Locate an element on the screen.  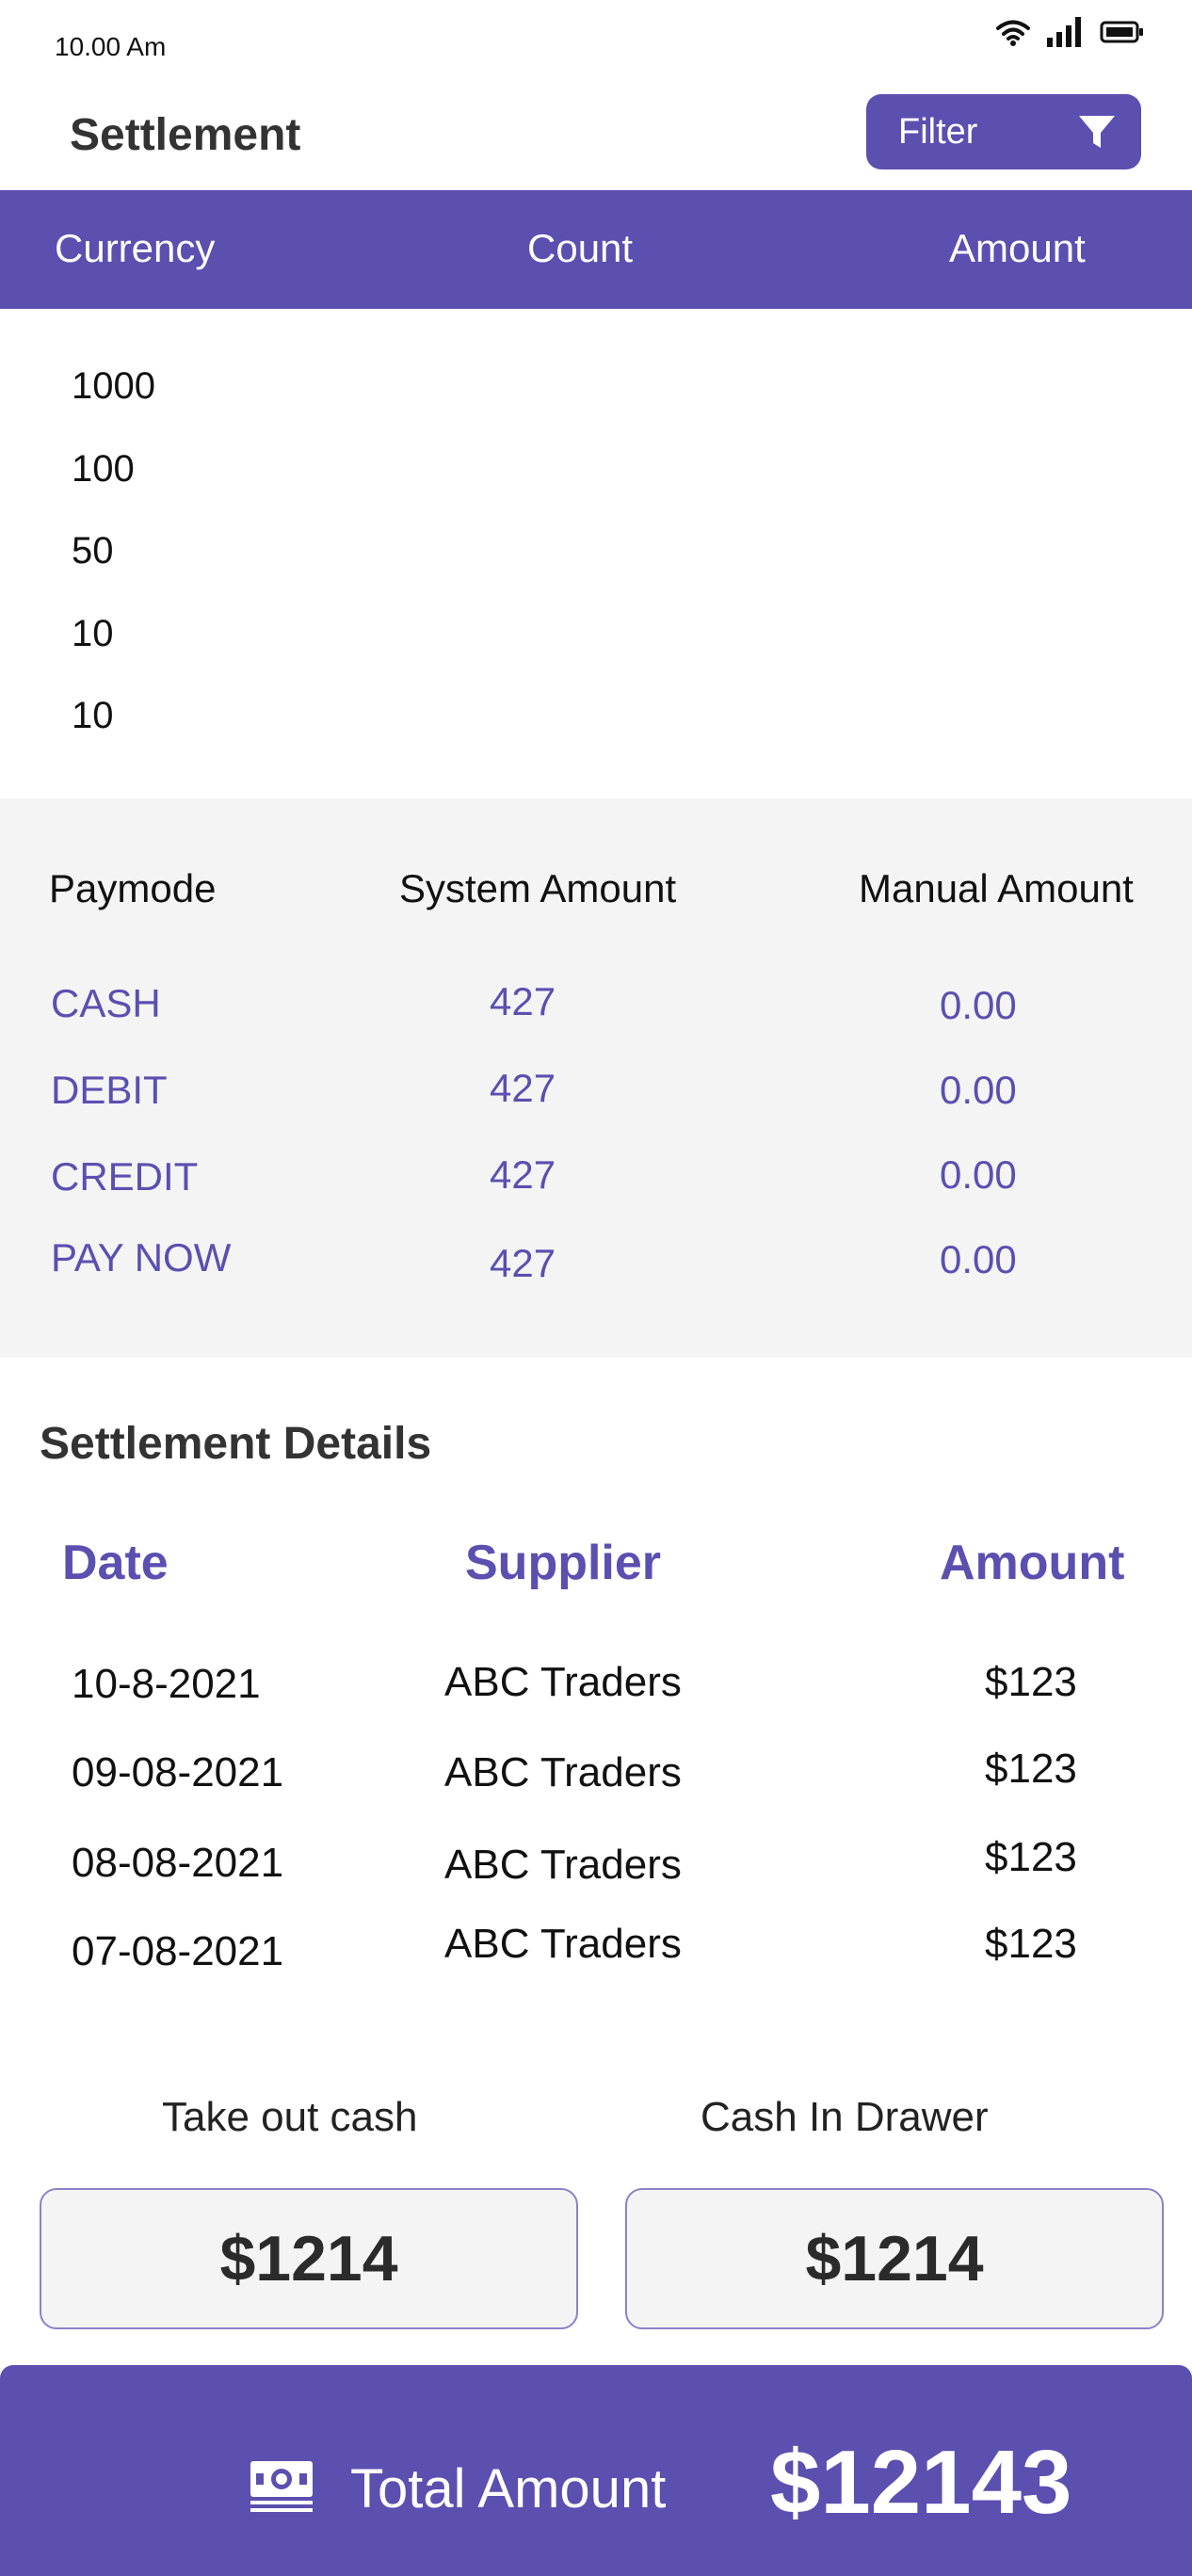
cash-in-drawer-field: $1214 is located at coordinates (895, 2258).